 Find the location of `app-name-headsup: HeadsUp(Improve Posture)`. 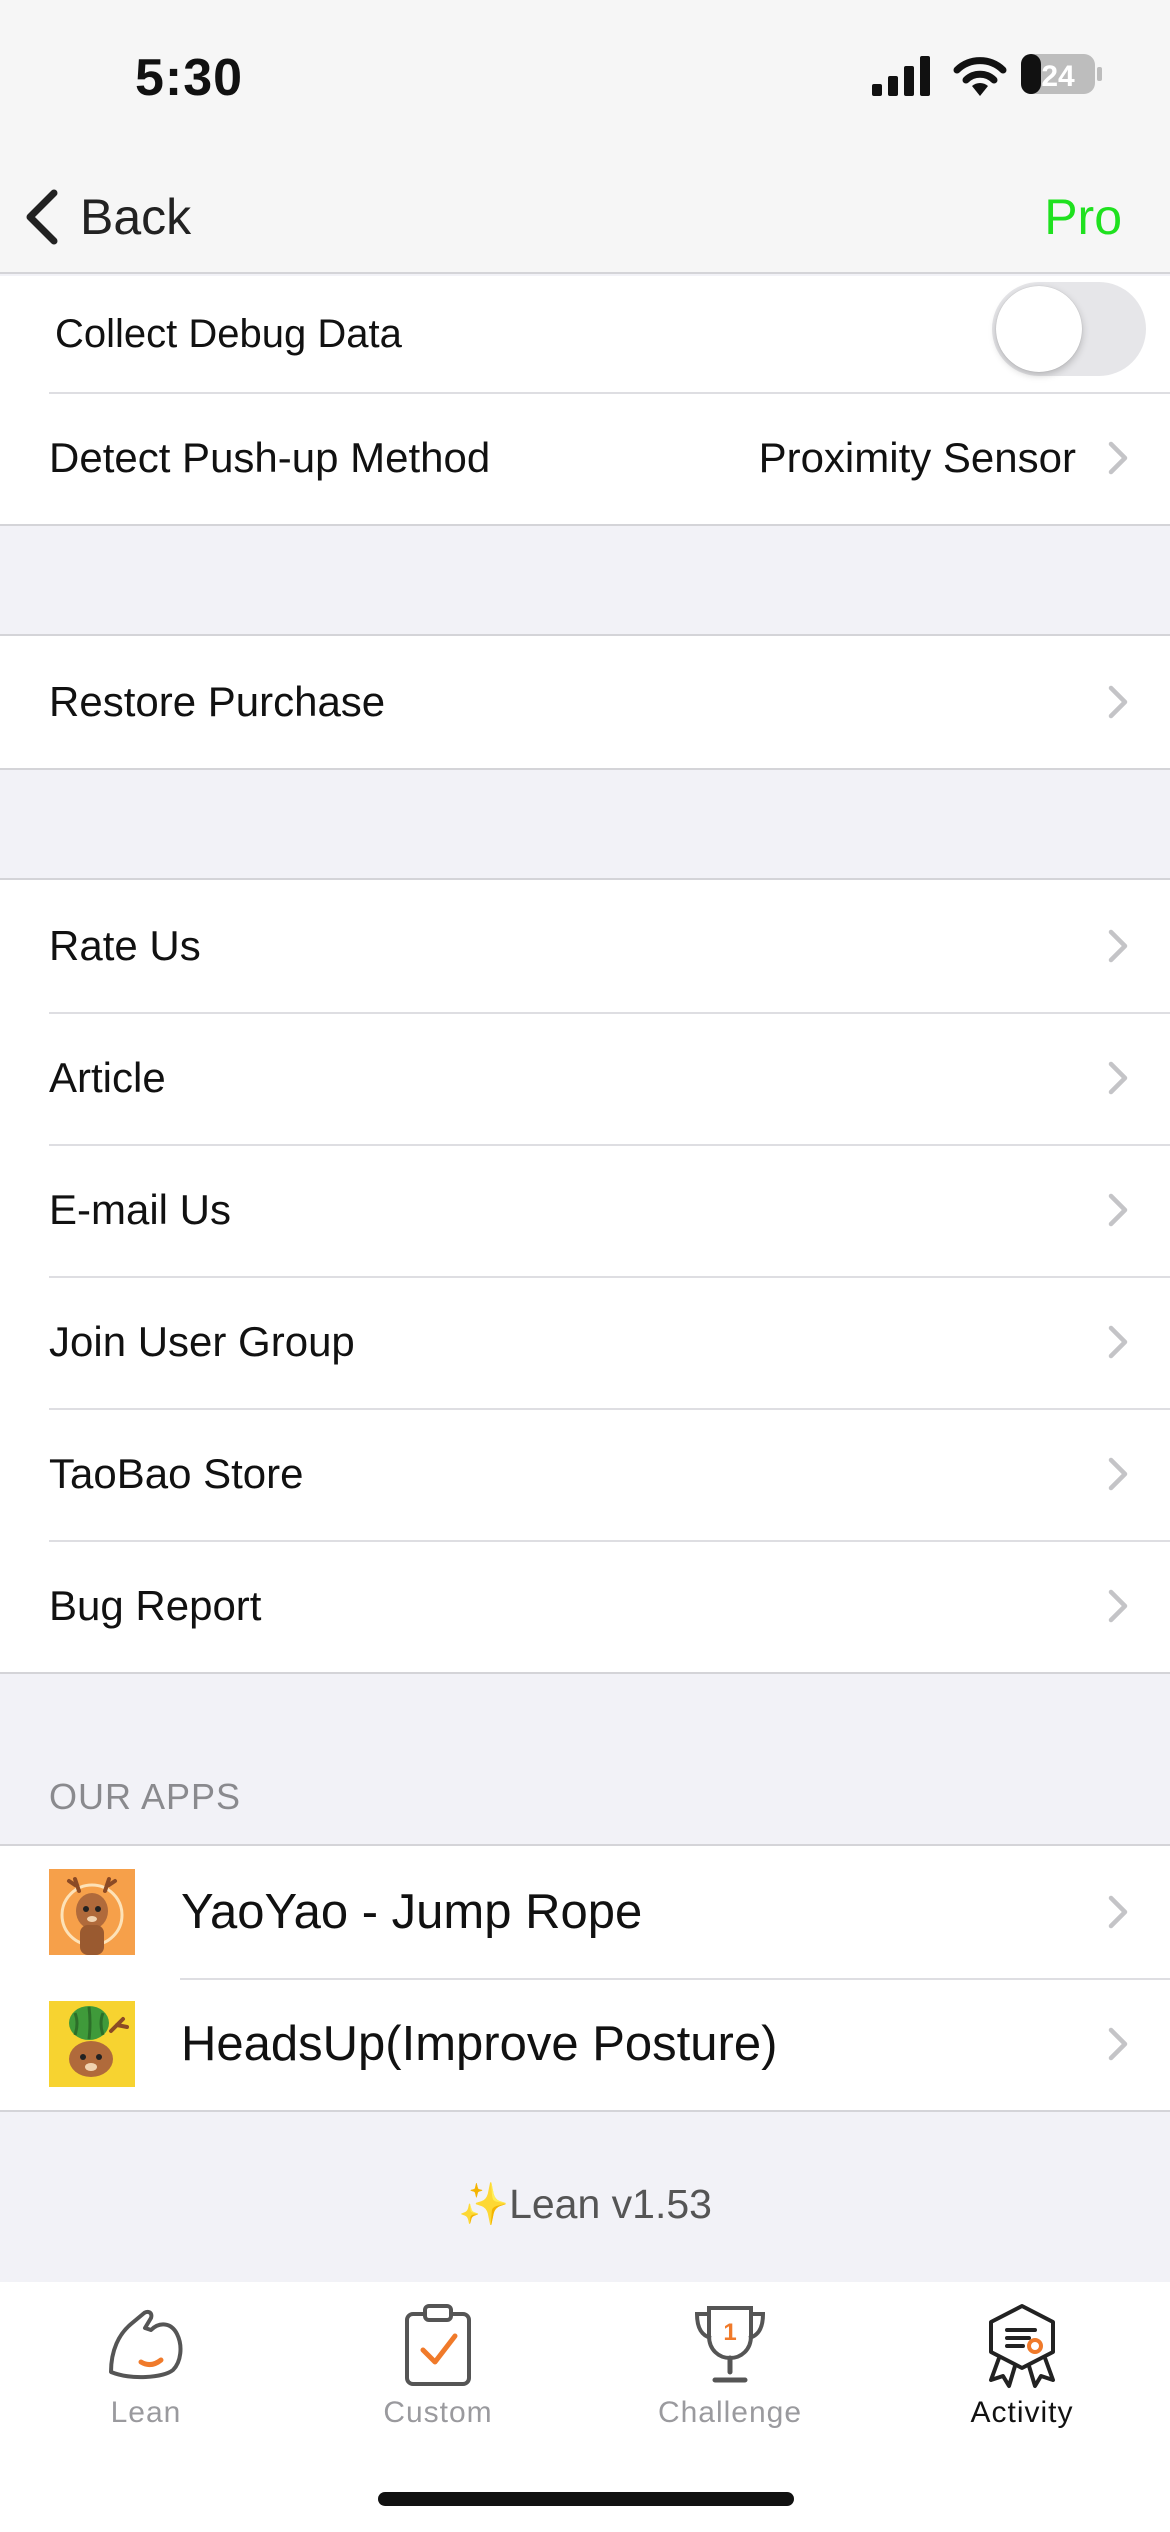

app-name-headsup: HeadsUp(Improve Posture) is located at coordinates (479, 2044).